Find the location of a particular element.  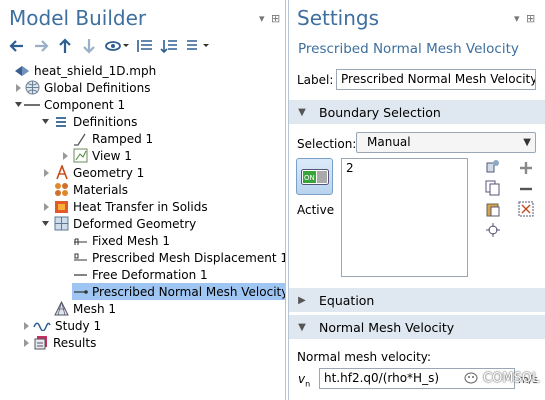

tree-item-label: Global Definitions is located at coordinates (97, 87).